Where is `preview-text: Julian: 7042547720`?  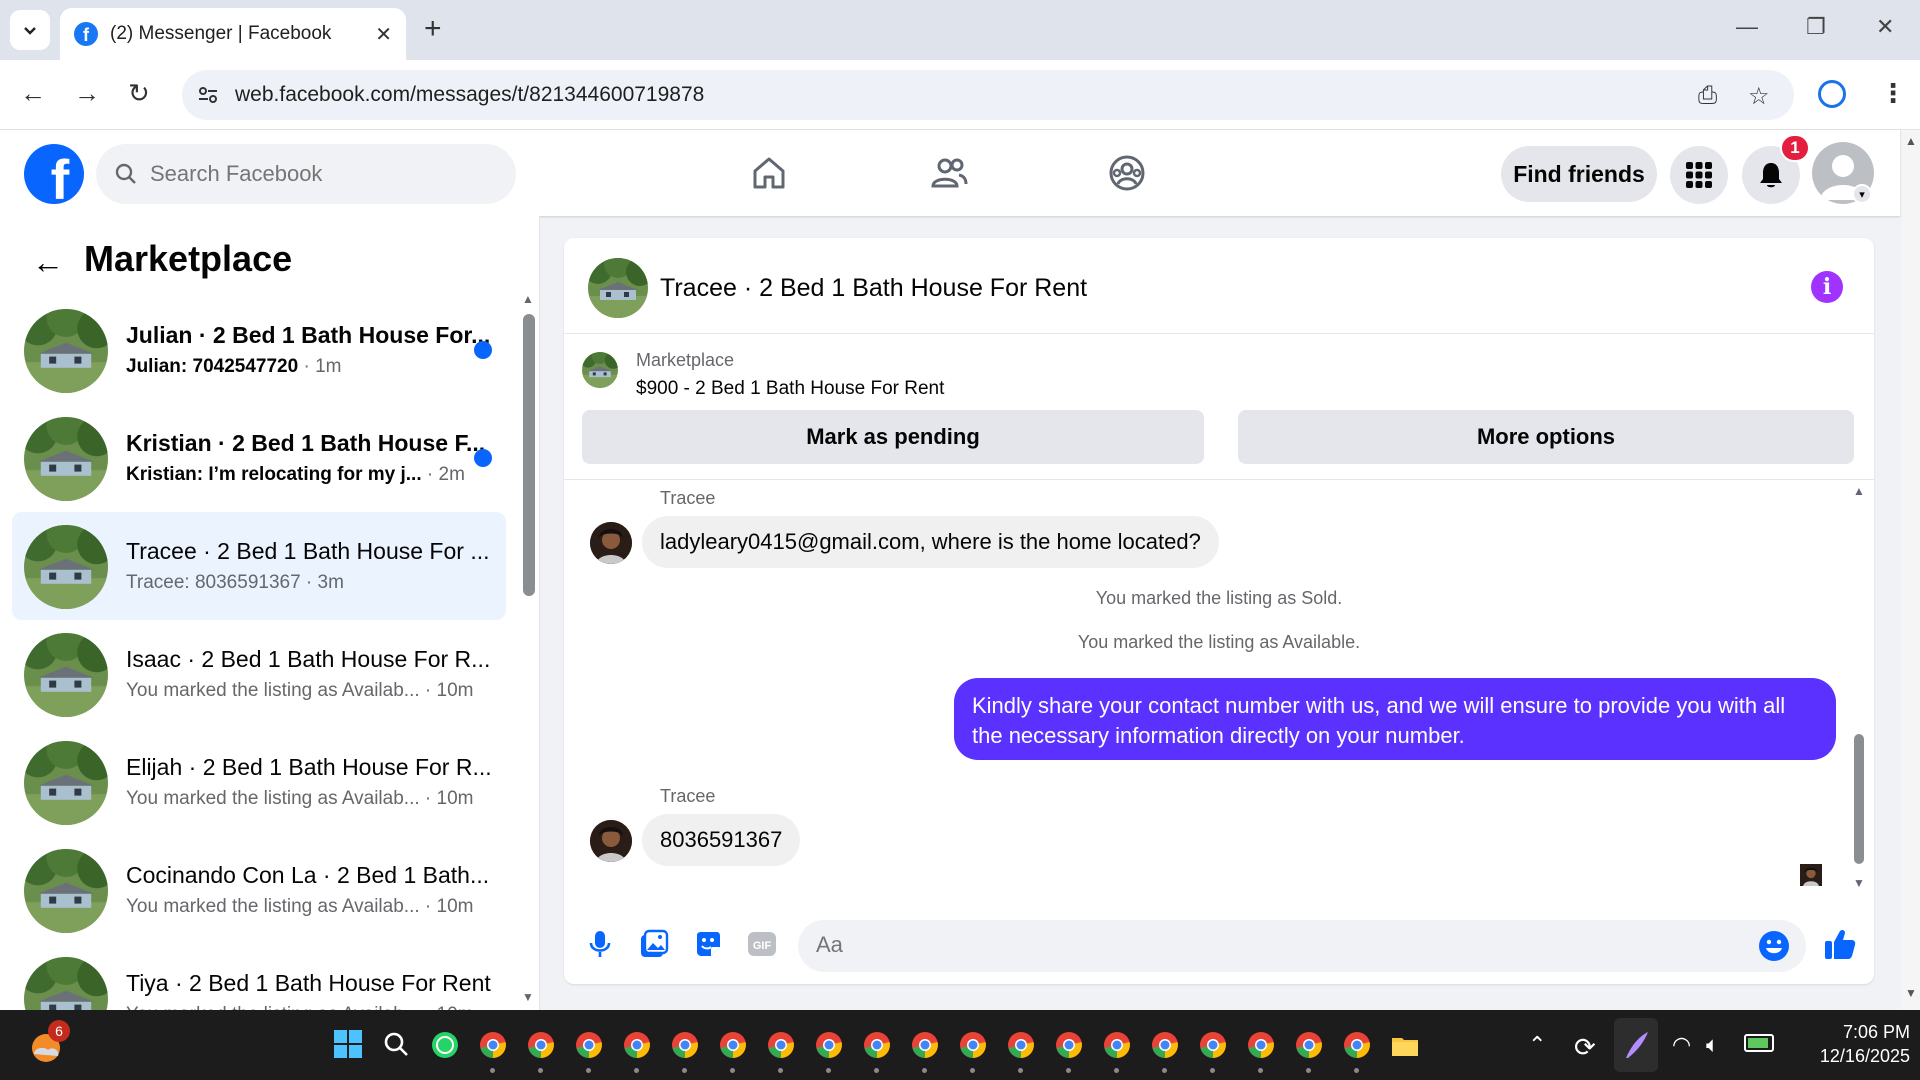
preview-text: Julian: 7042547720 is located at coordinates (212, 366).